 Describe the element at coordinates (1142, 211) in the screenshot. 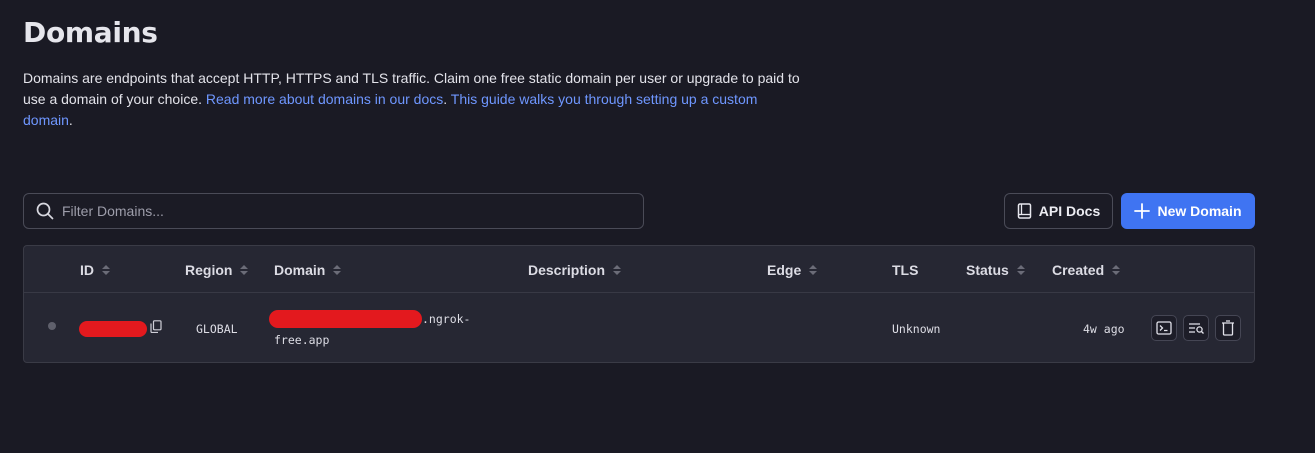

I see `plus-icon` at that location.